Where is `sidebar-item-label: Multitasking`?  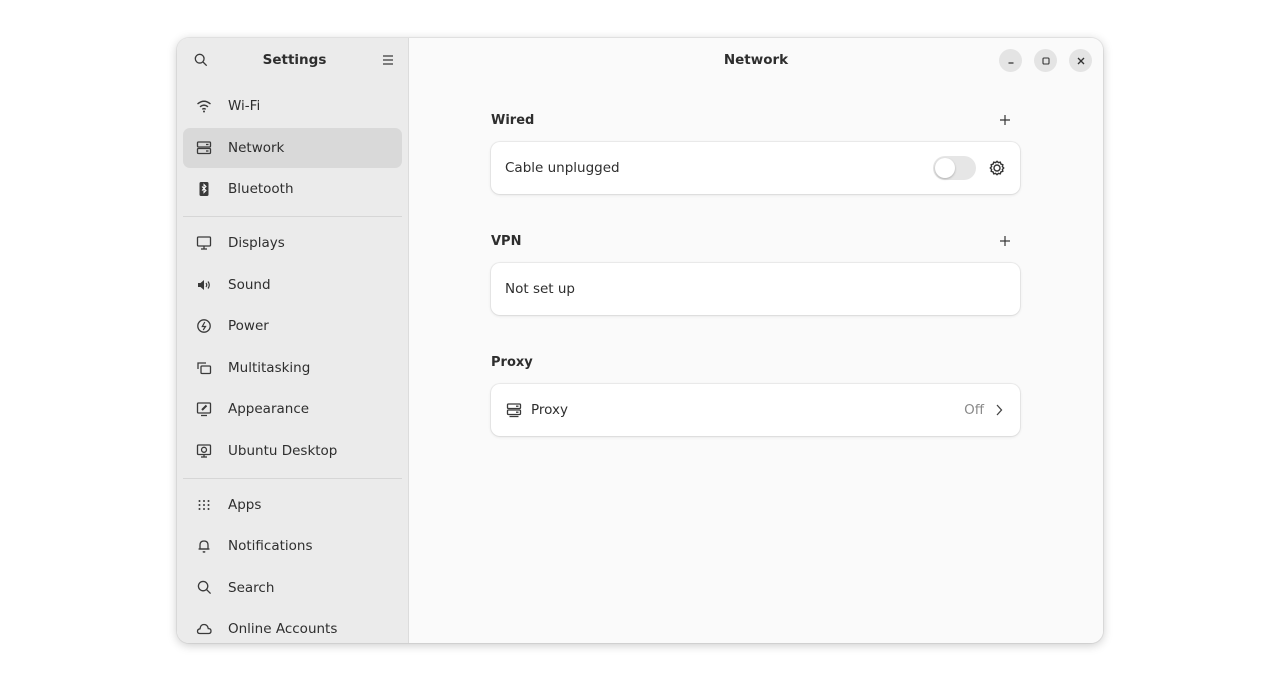
sidebar-item-label: Multitasking is located at coordinates (269, 367).